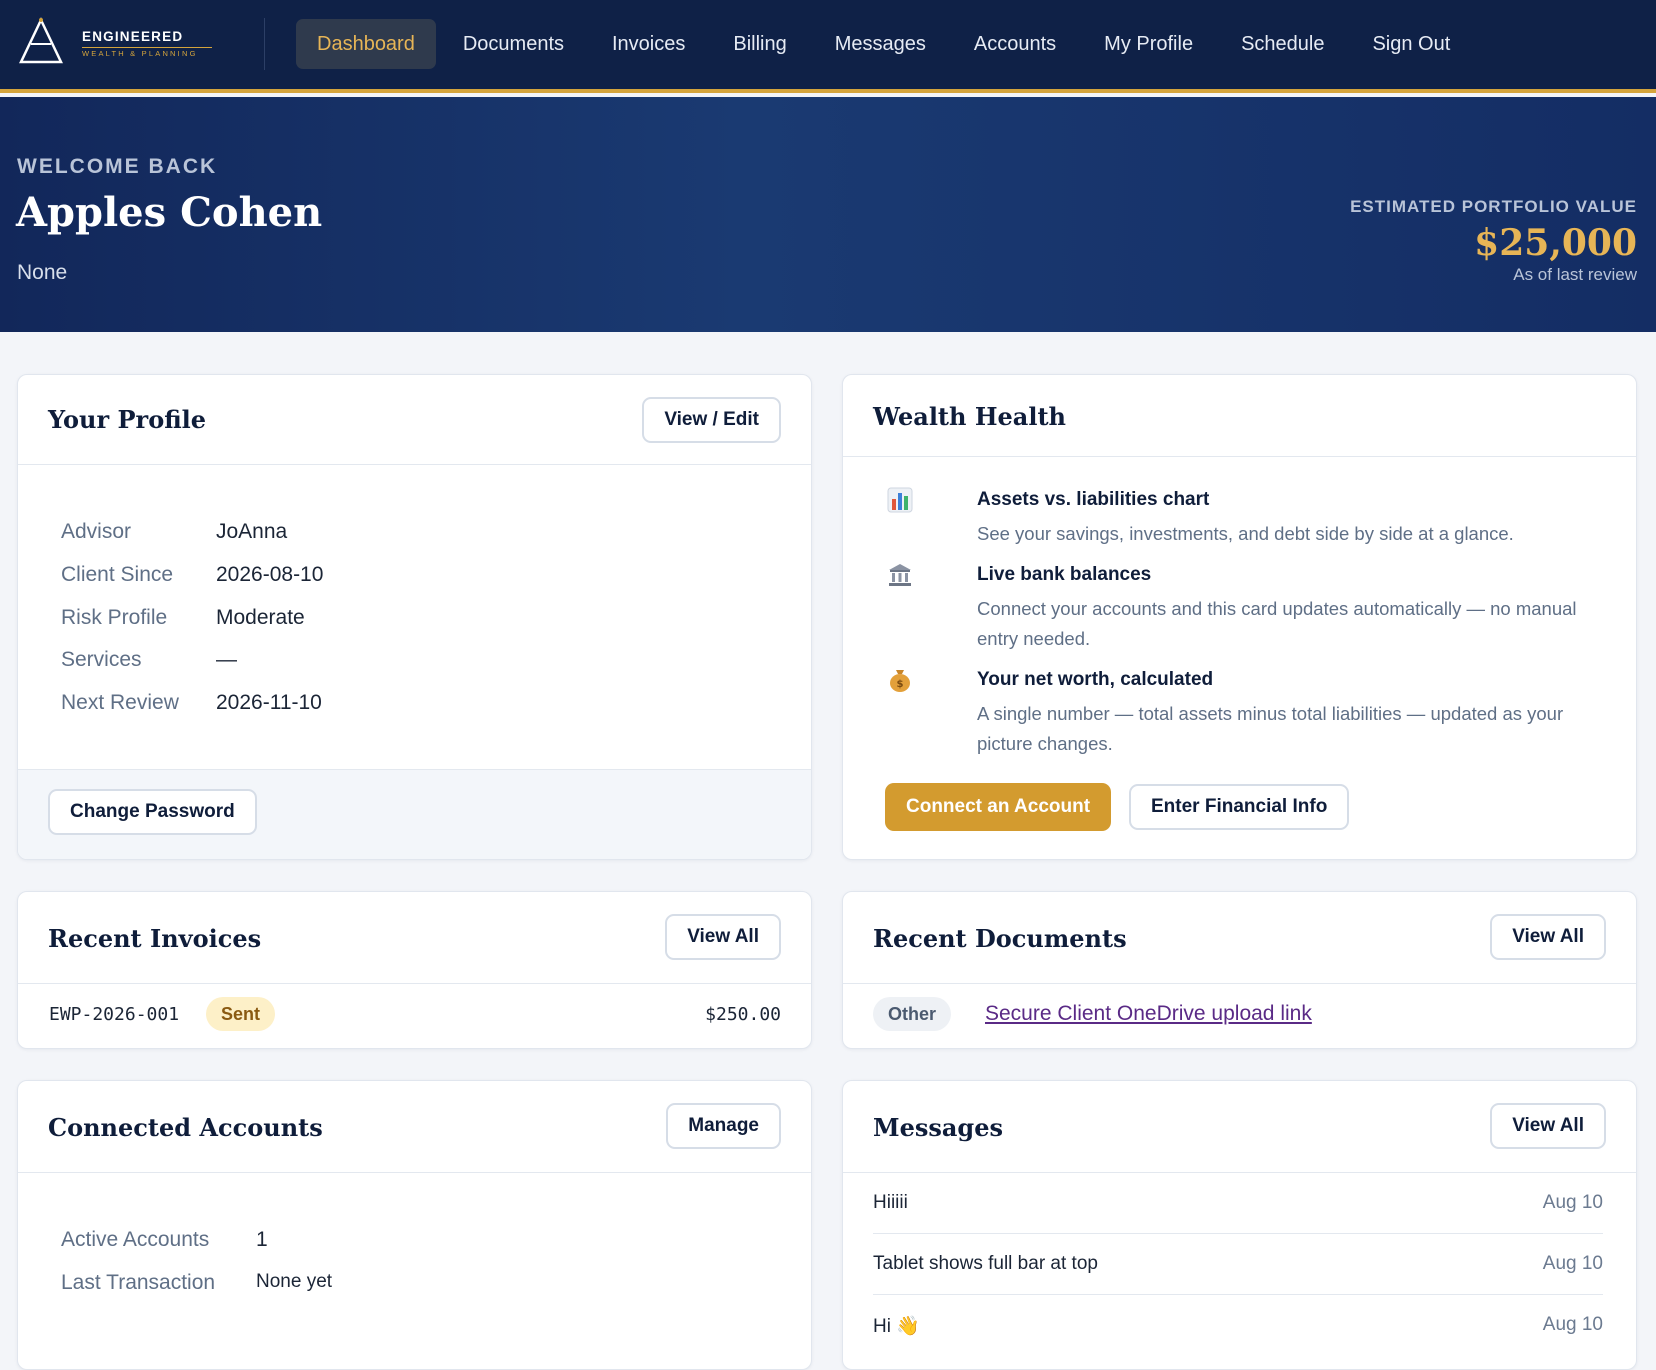 The width and height of the screenshot is (1656, 1370). I want to click on manage-accounts-button: Manage, so click(723, 1126).